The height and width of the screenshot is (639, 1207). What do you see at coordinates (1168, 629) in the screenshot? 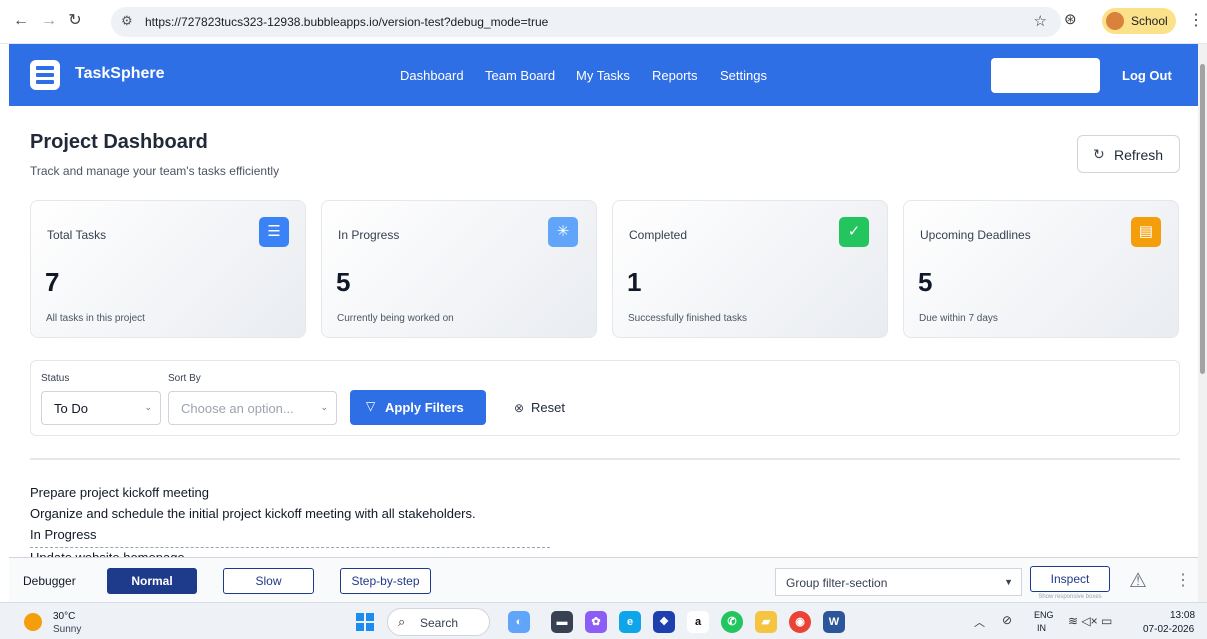
I see `clock-date: 07-02-2026` at bounding box center [1168, 629].